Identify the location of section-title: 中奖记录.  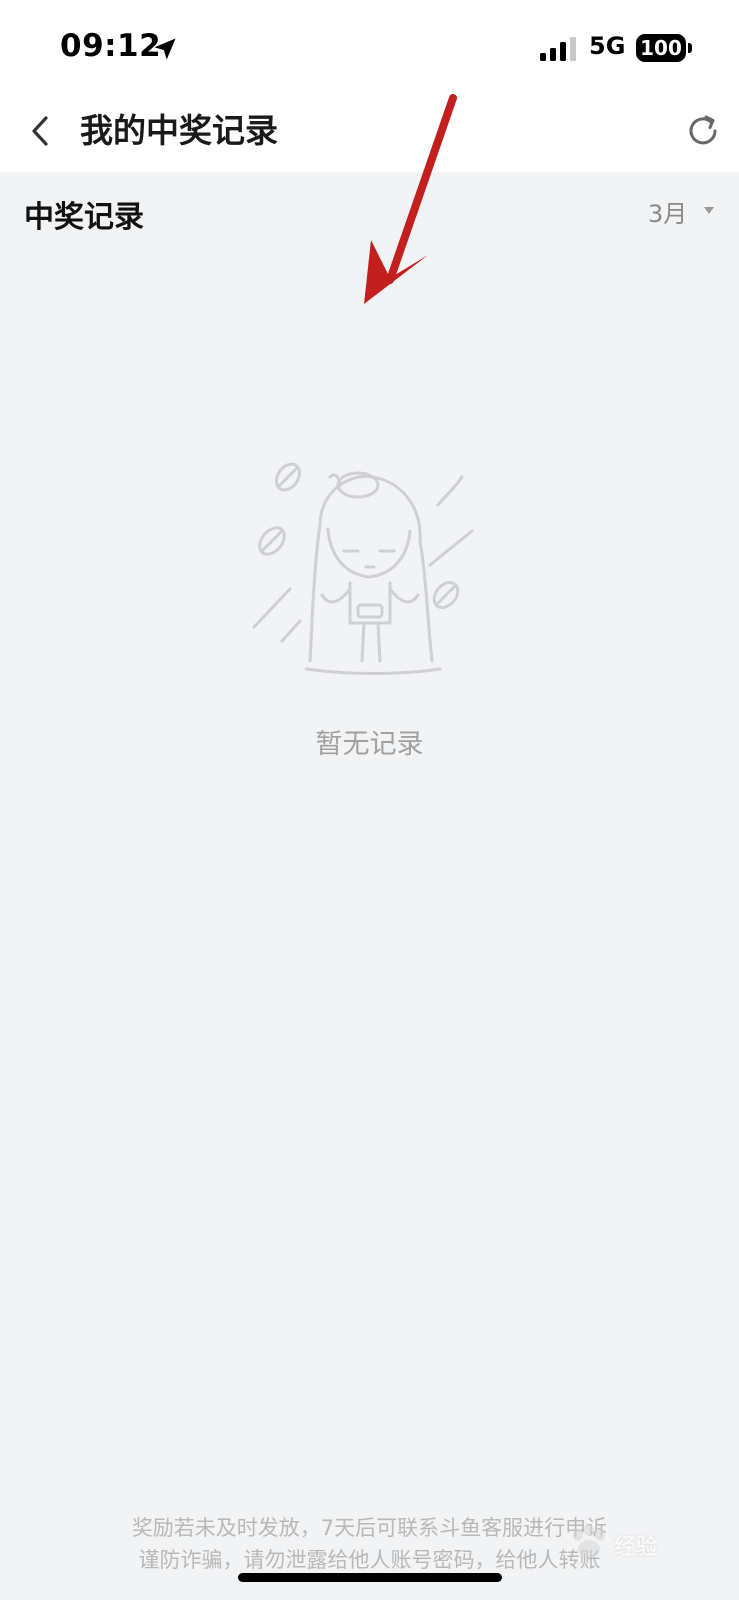
(84, 217).